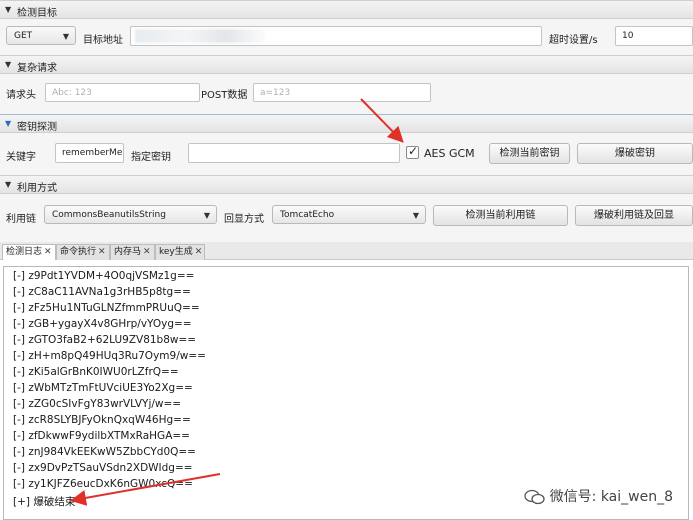  What do you see at coordinates (105, 340) in the screenshot?
I see `log-line: [-] zGTO3faB2+62LU9ZV81b8w==` at bounding box center [105, 340].